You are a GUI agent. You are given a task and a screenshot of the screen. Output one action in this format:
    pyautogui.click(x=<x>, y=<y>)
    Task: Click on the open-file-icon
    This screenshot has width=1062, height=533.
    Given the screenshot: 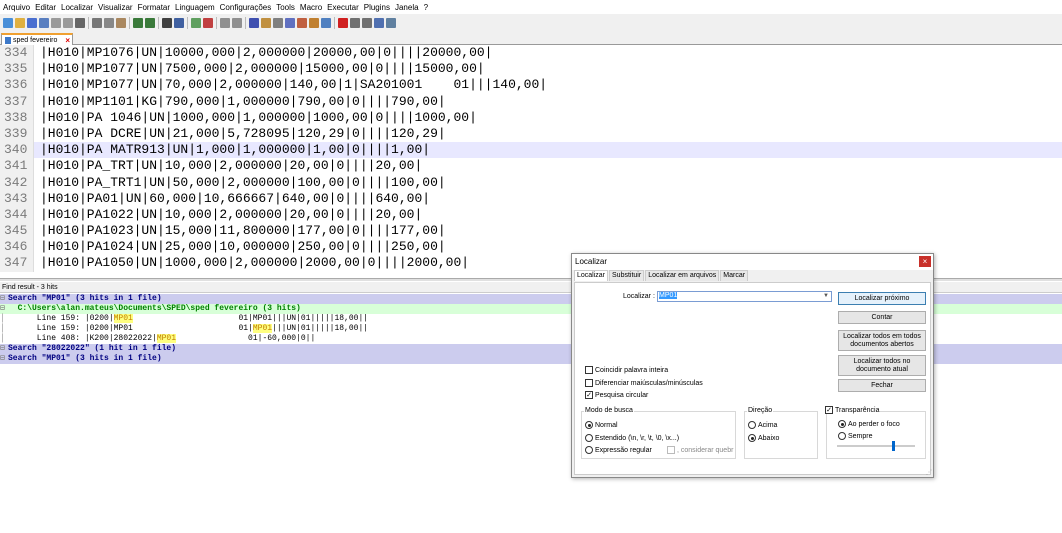 What is the action you would take?
    pyautogui.click(x=20, y=22)
    